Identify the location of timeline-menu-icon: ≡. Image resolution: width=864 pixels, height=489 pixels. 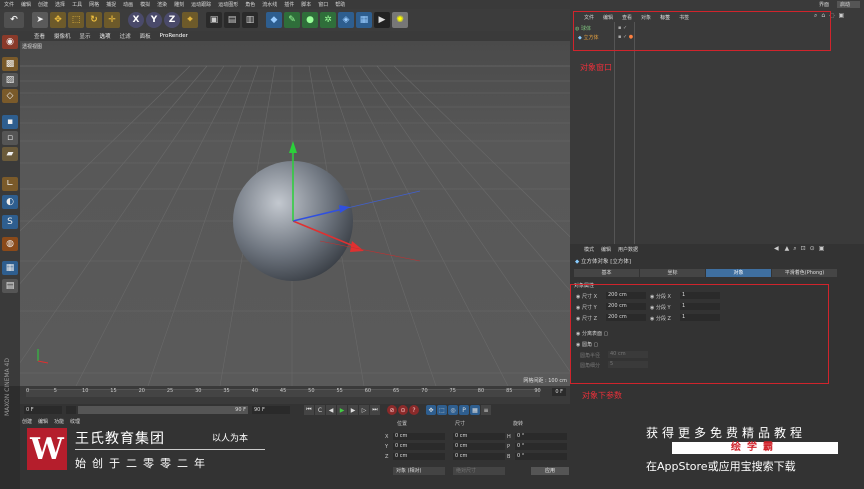
(486, 410).